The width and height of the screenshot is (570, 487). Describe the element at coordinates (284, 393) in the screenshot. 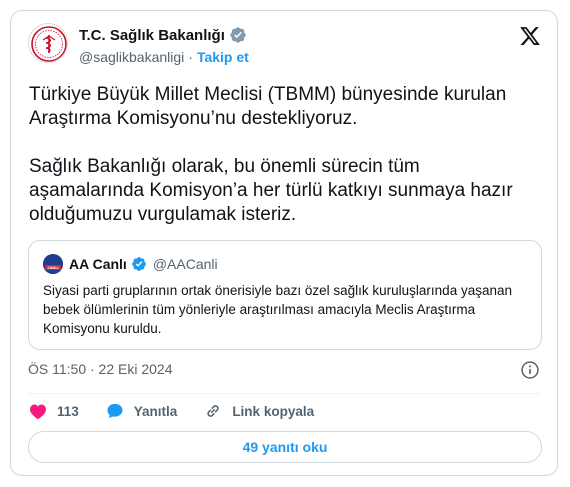

I see `divider` at that location.